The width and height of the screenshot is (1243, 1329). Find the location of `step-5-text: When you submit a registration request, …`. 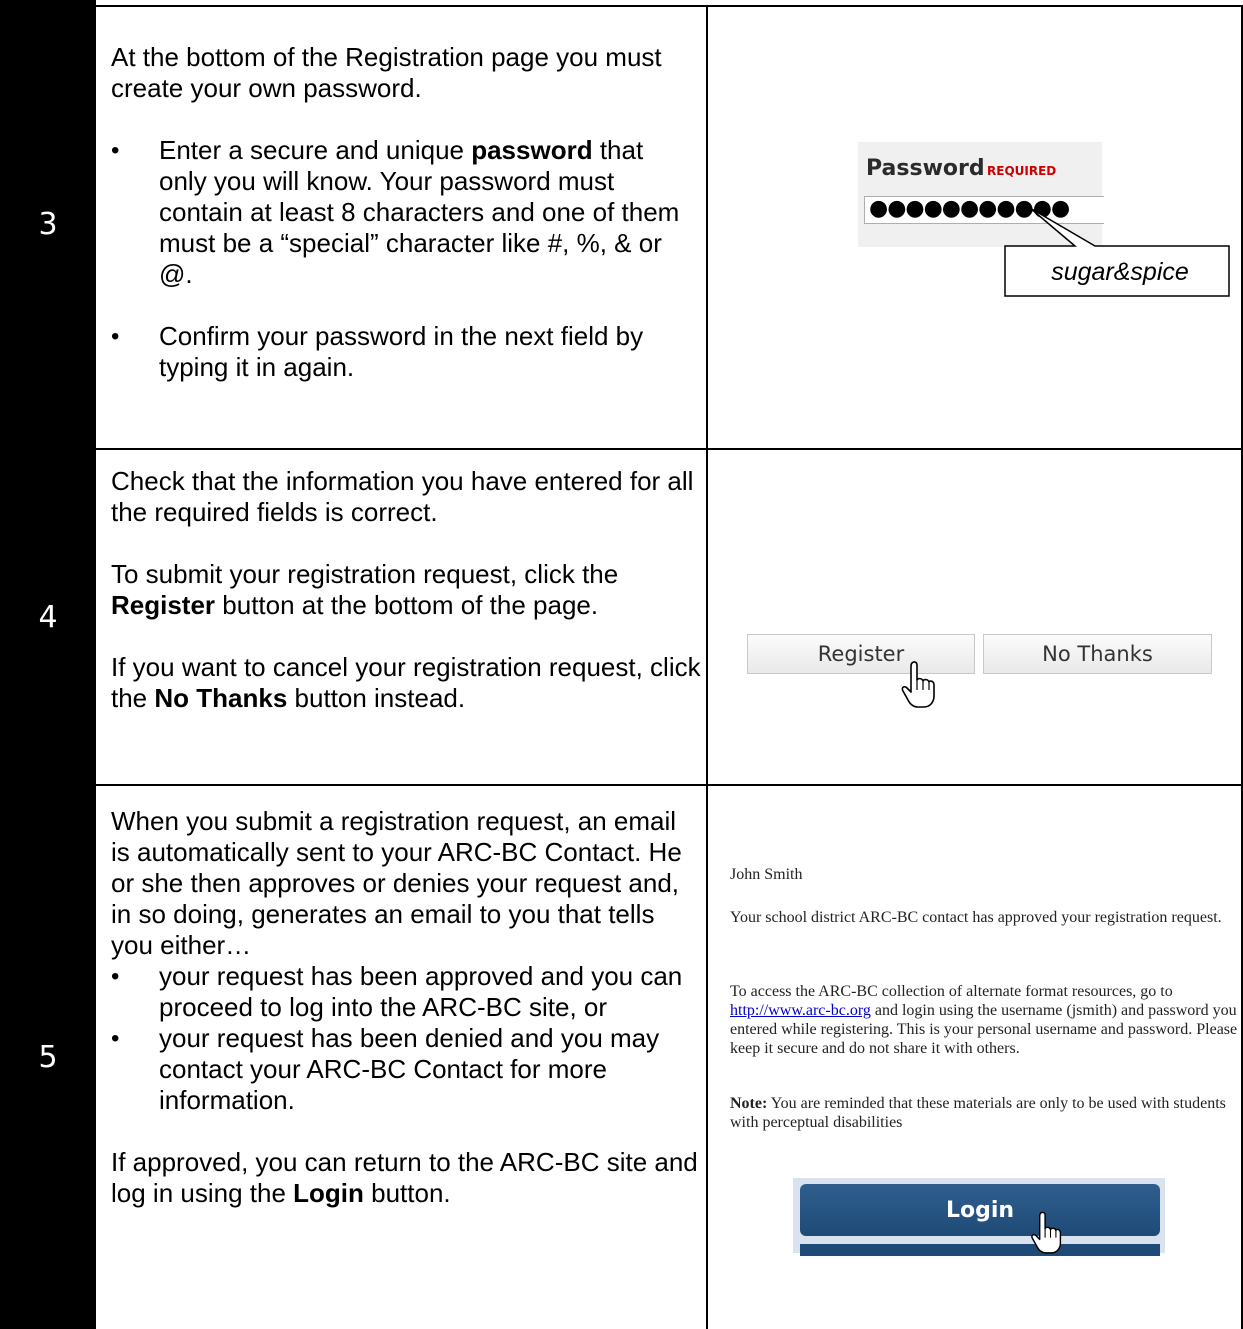

step-5-text: When you submit a registration request, … is located at coordinates (406, 1007).